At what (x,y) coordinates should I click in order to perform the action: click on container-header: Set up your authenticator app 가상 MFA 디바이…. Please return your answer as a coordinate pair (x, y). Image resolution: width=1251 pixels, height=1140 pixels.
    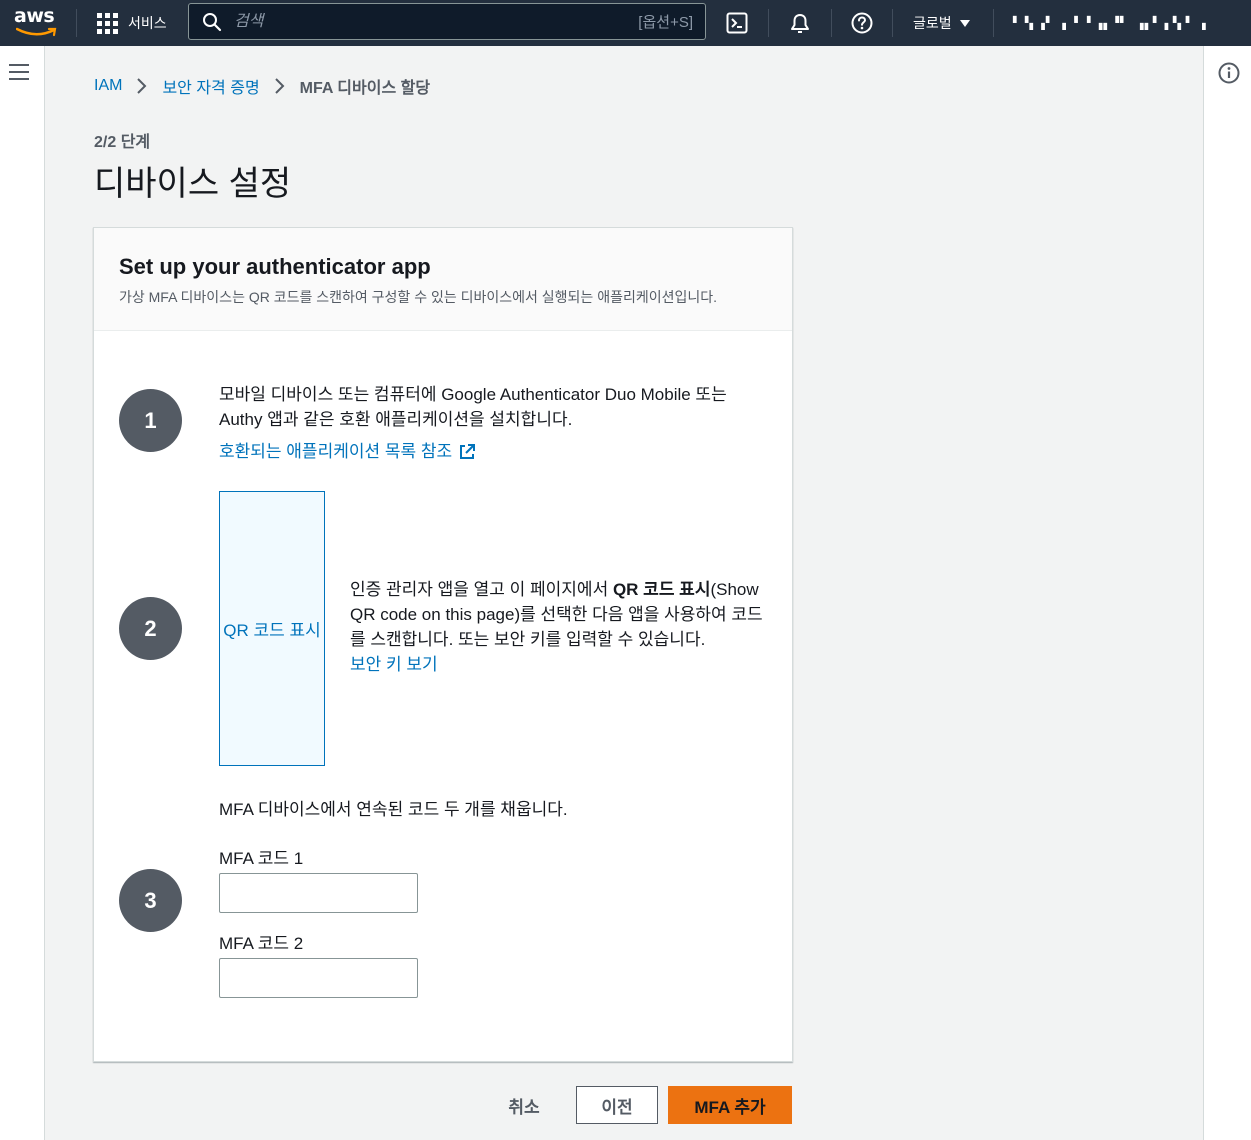
    Looking at the image, I should click on (443, 279).